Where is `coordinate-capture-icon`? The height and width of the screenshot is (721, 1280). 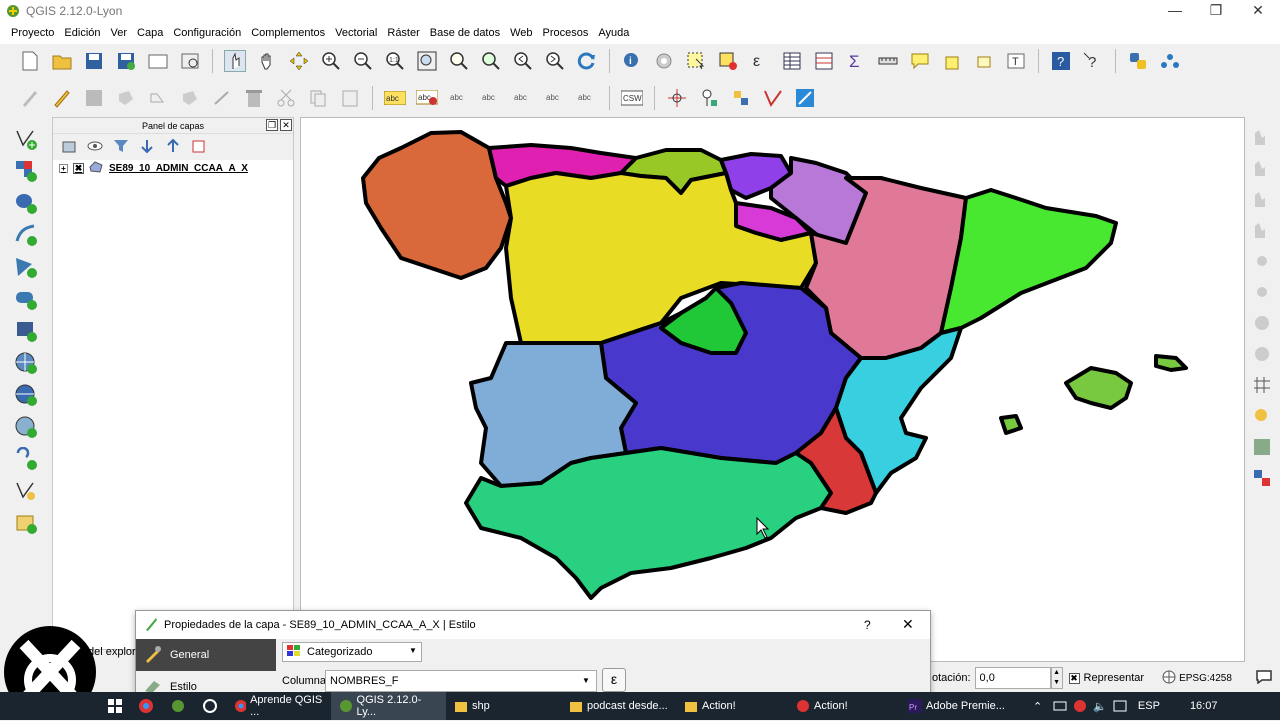
coordinate-capture-icon is located at coordinates (677, 98).